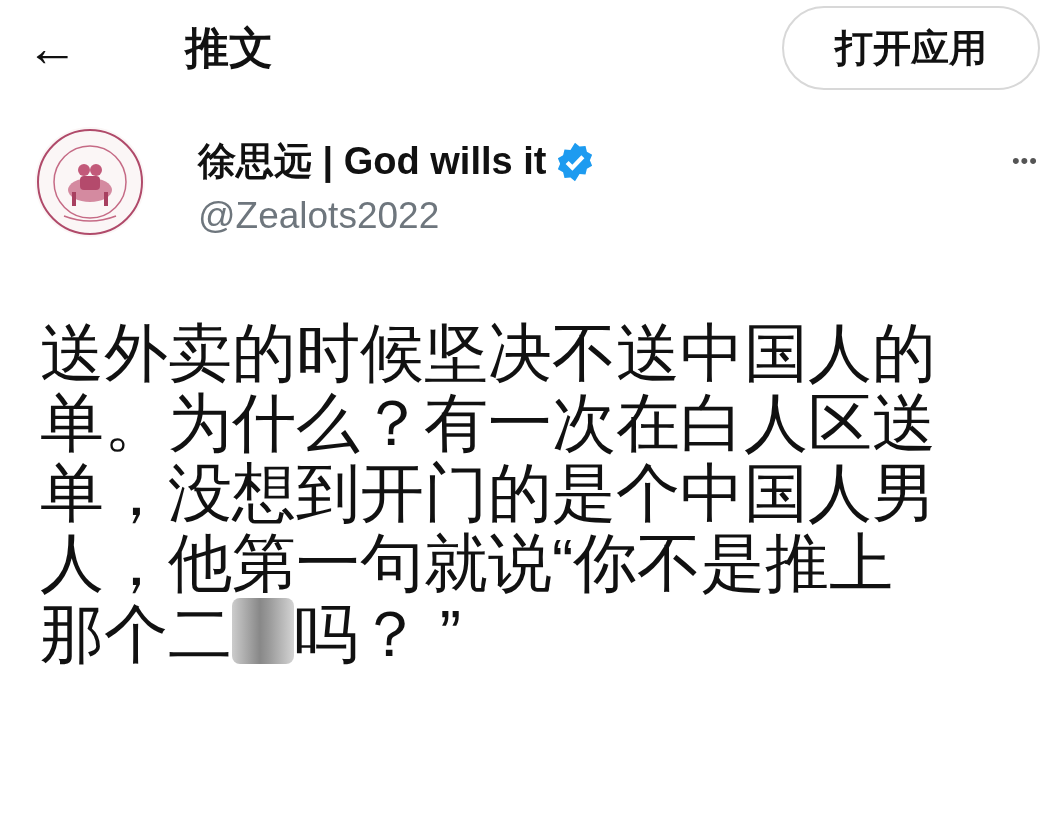 The image size is (1048, 822). Describe the element at coordinates (263, 631) in the screenshot. I see `blur-mark` at that location.